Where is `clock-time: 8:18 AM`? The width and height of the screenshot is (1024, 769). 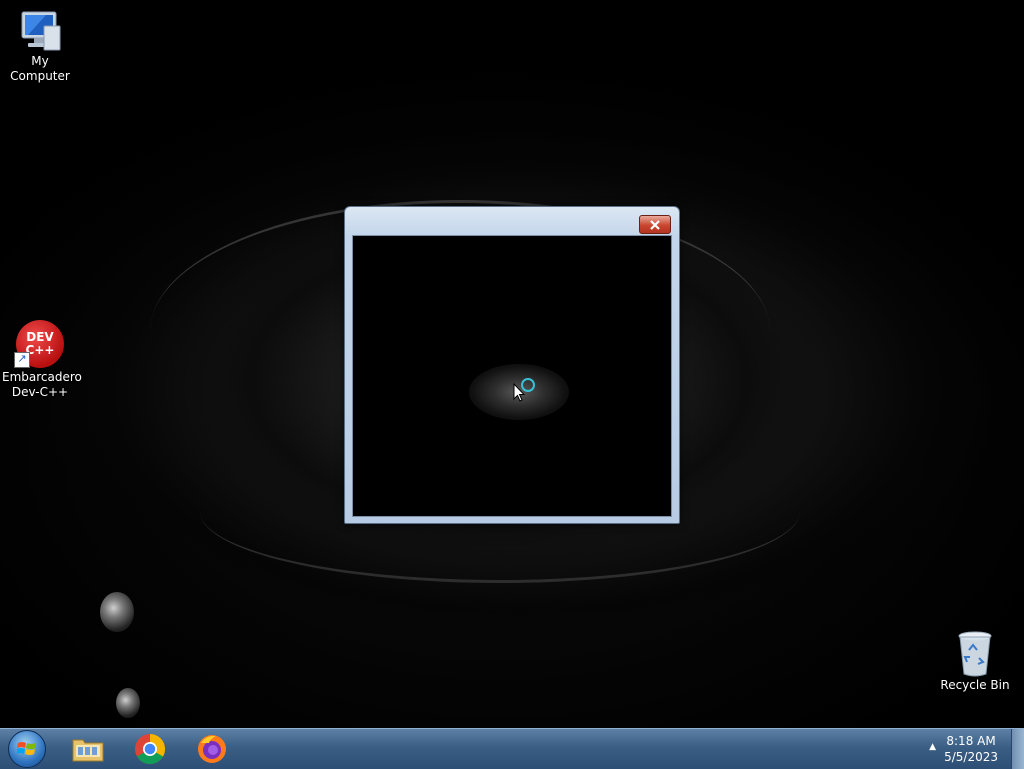
clock-time: 8:18 AM is located at coordinates (971, 741).